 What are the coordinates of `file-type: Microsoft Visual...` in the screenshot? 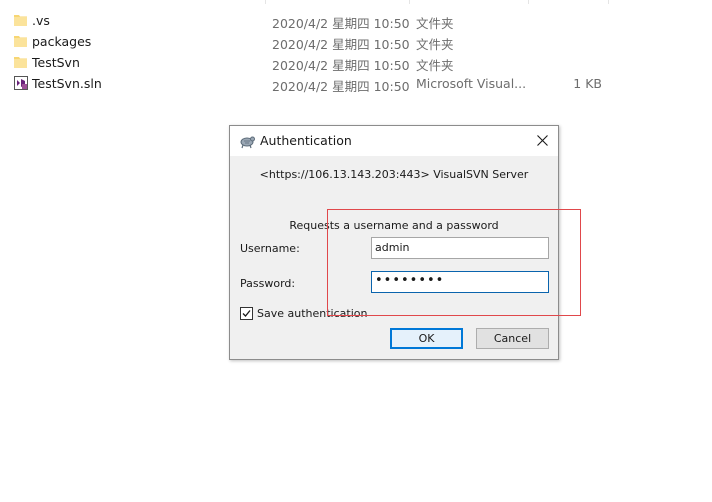 It's located at (471, 83).